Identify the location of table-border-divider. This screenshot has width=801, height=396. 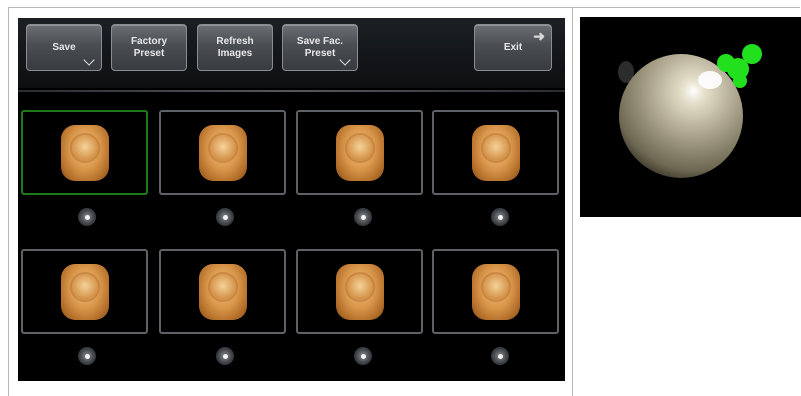
(572, 201).